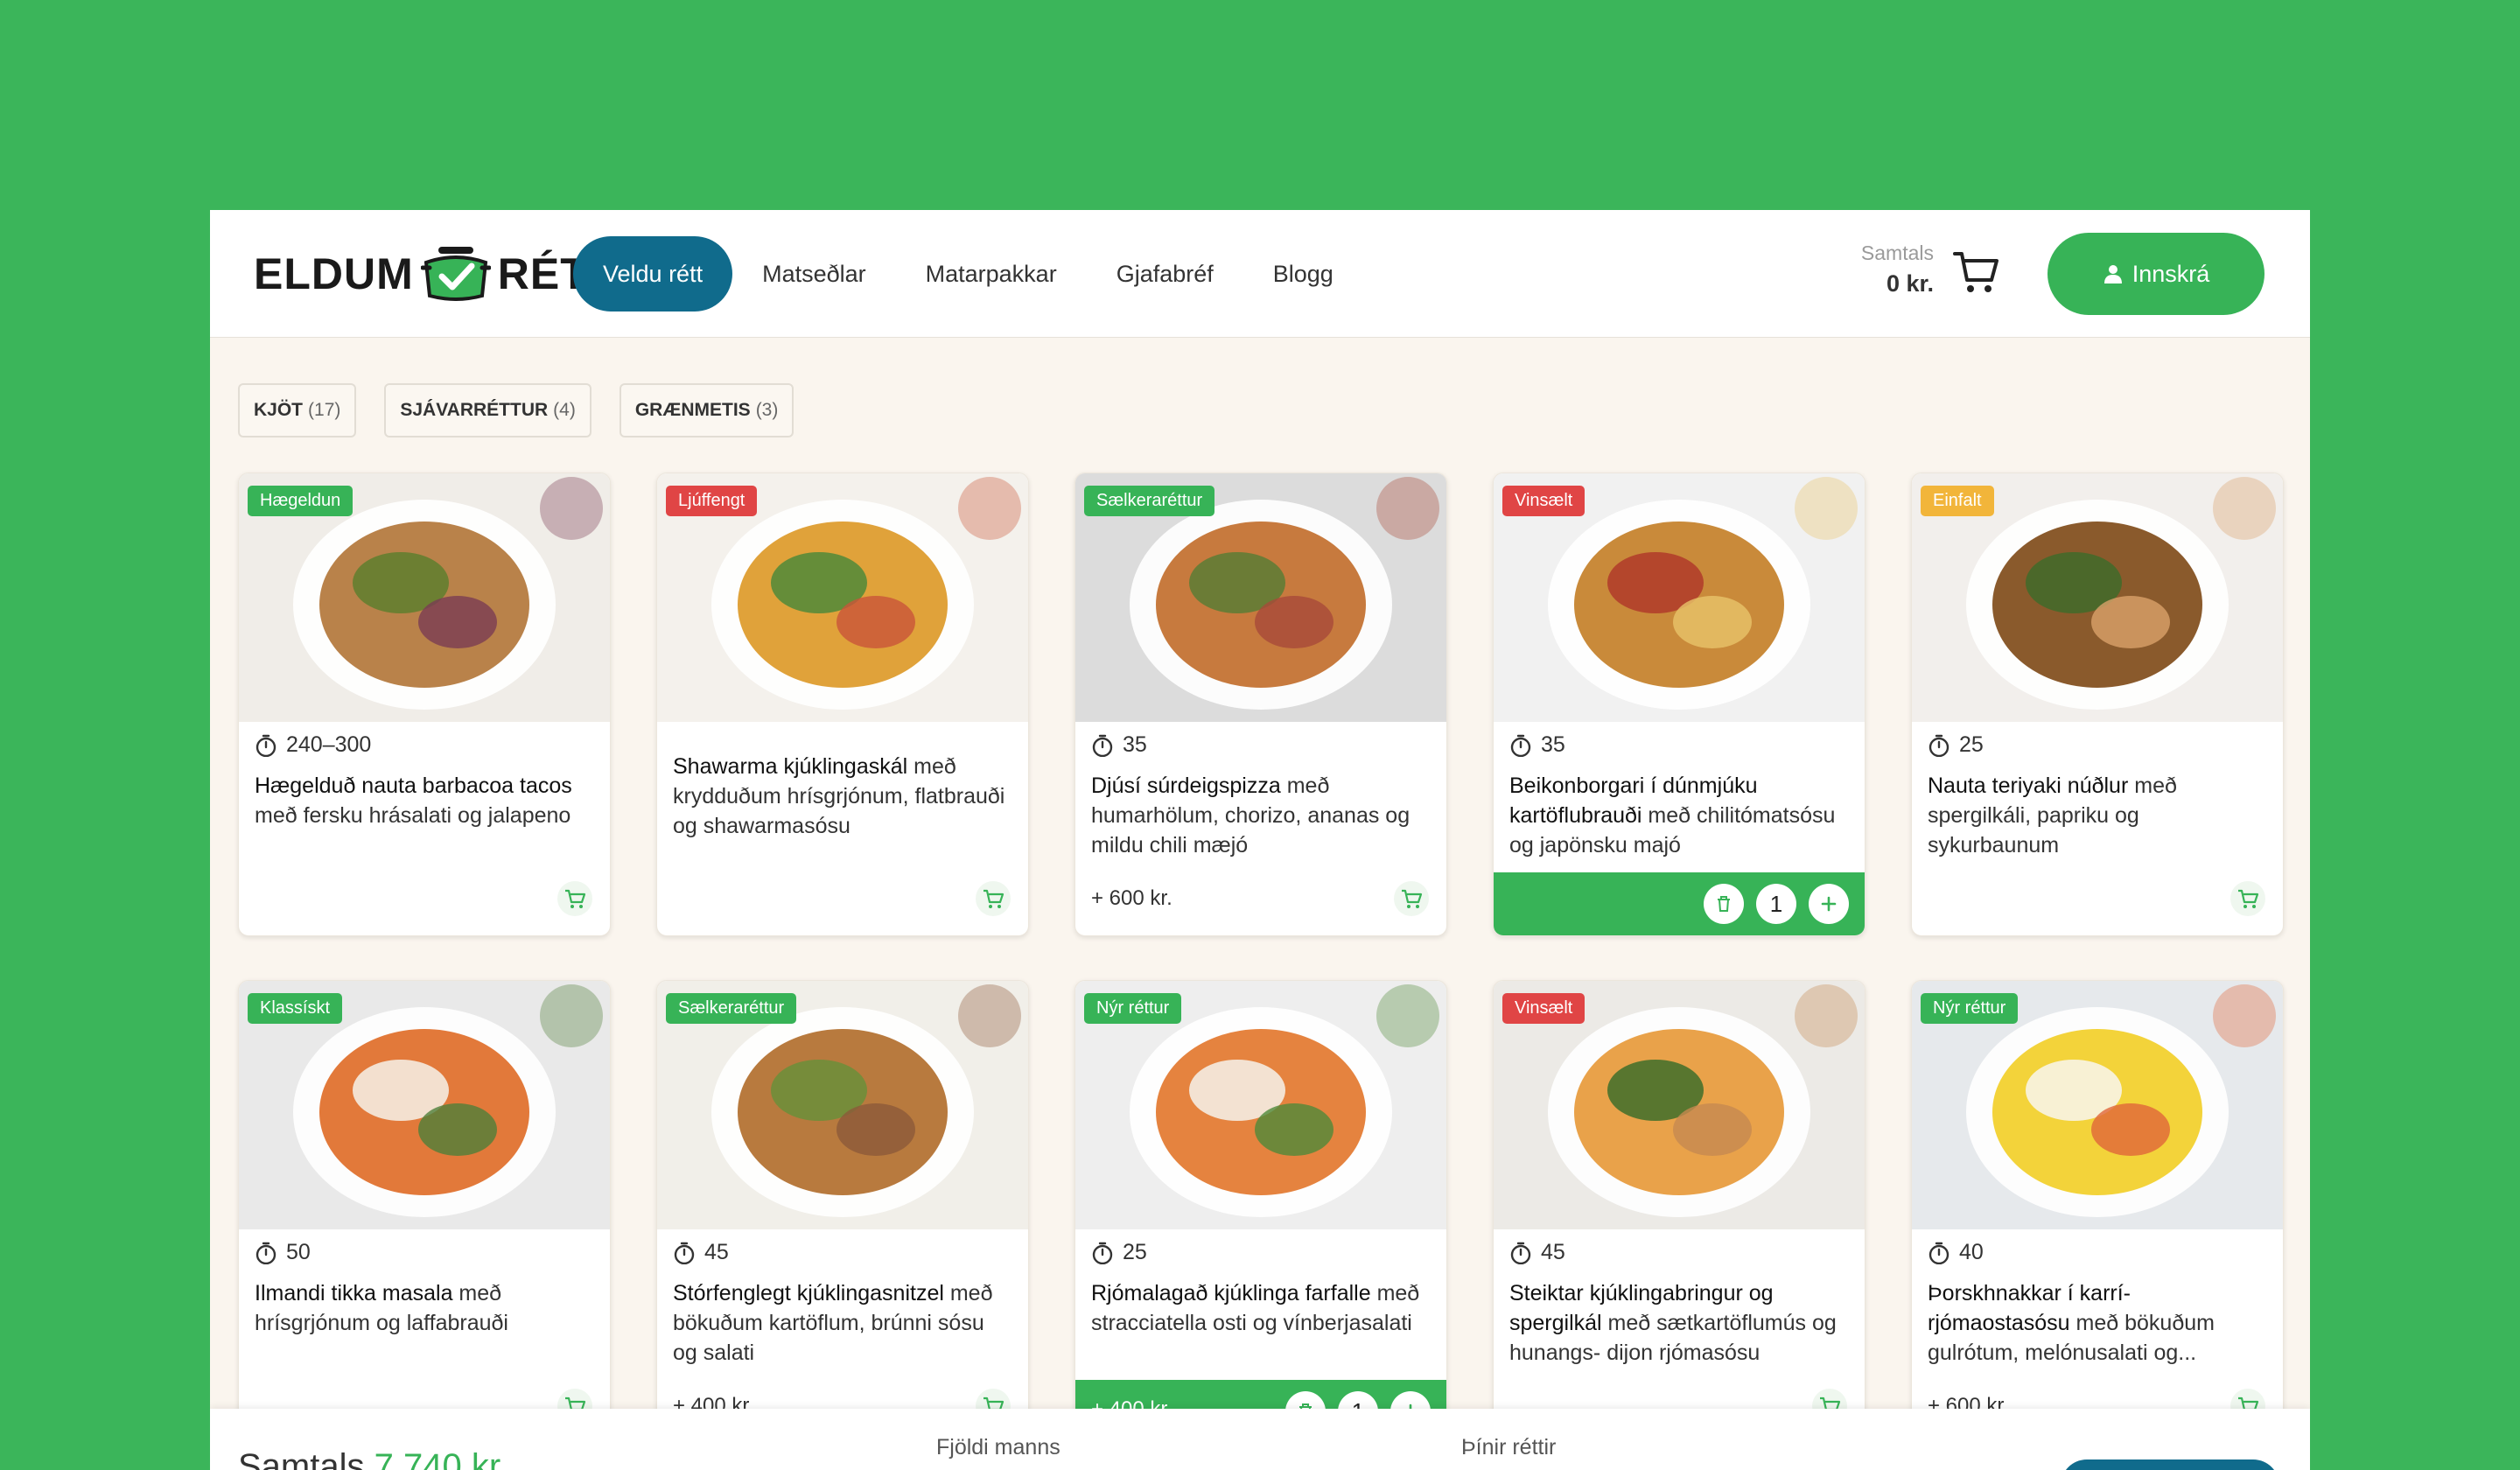 The height and width of the screenshot is (1470, 2520). I want to click on nav-item-matsedlar: Matseðlar, so click(814, 274).